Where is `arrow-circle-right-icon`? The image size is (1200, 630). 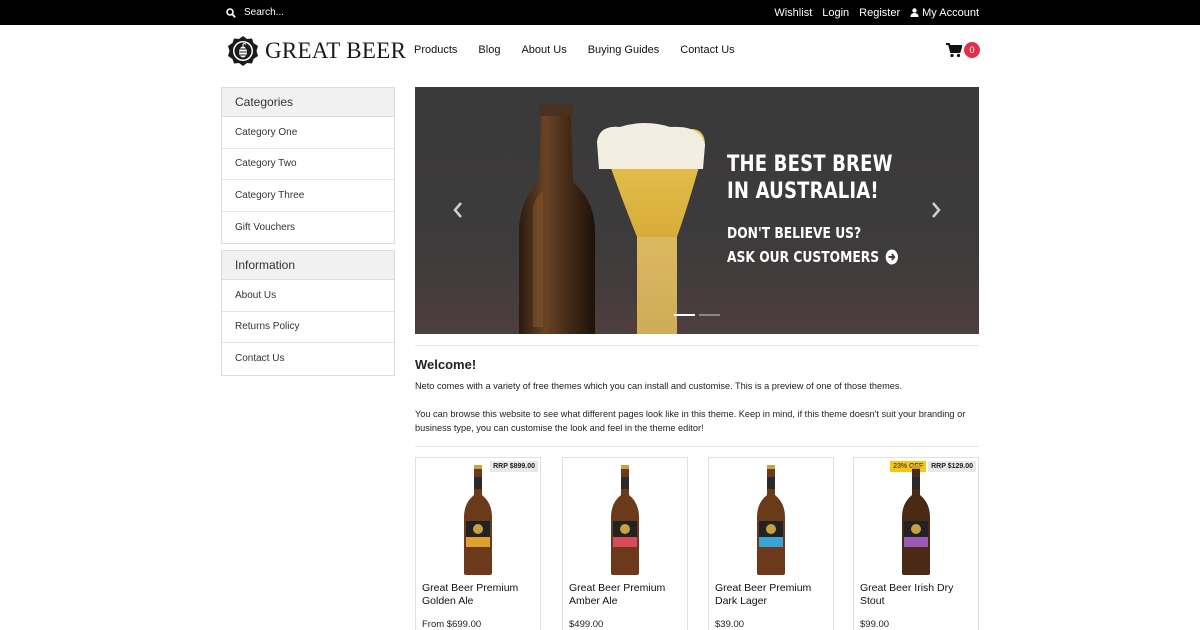 arrow-circle-right-icon is located at coordinates (892, 257).